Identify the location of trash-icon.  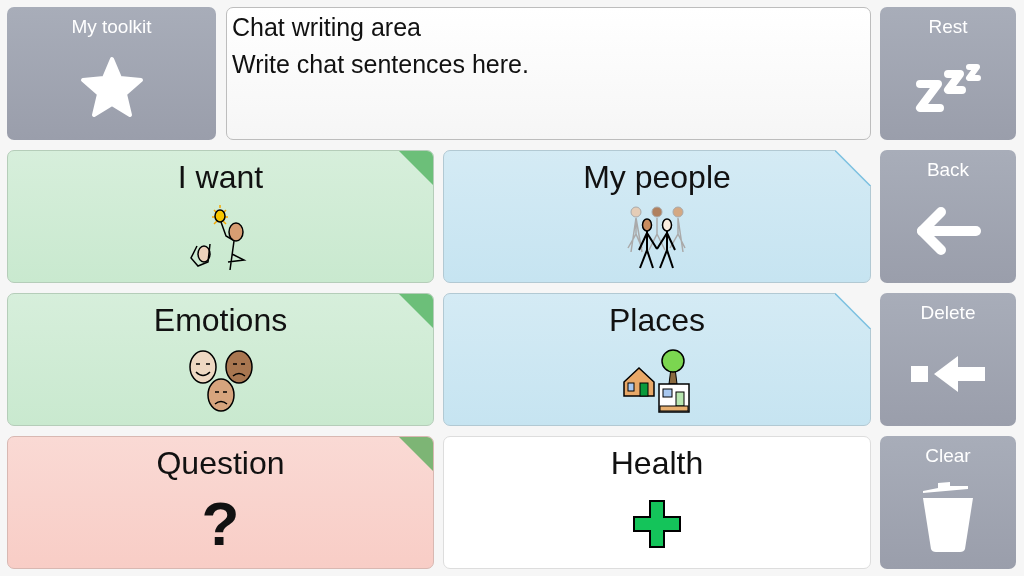
(948, 517).